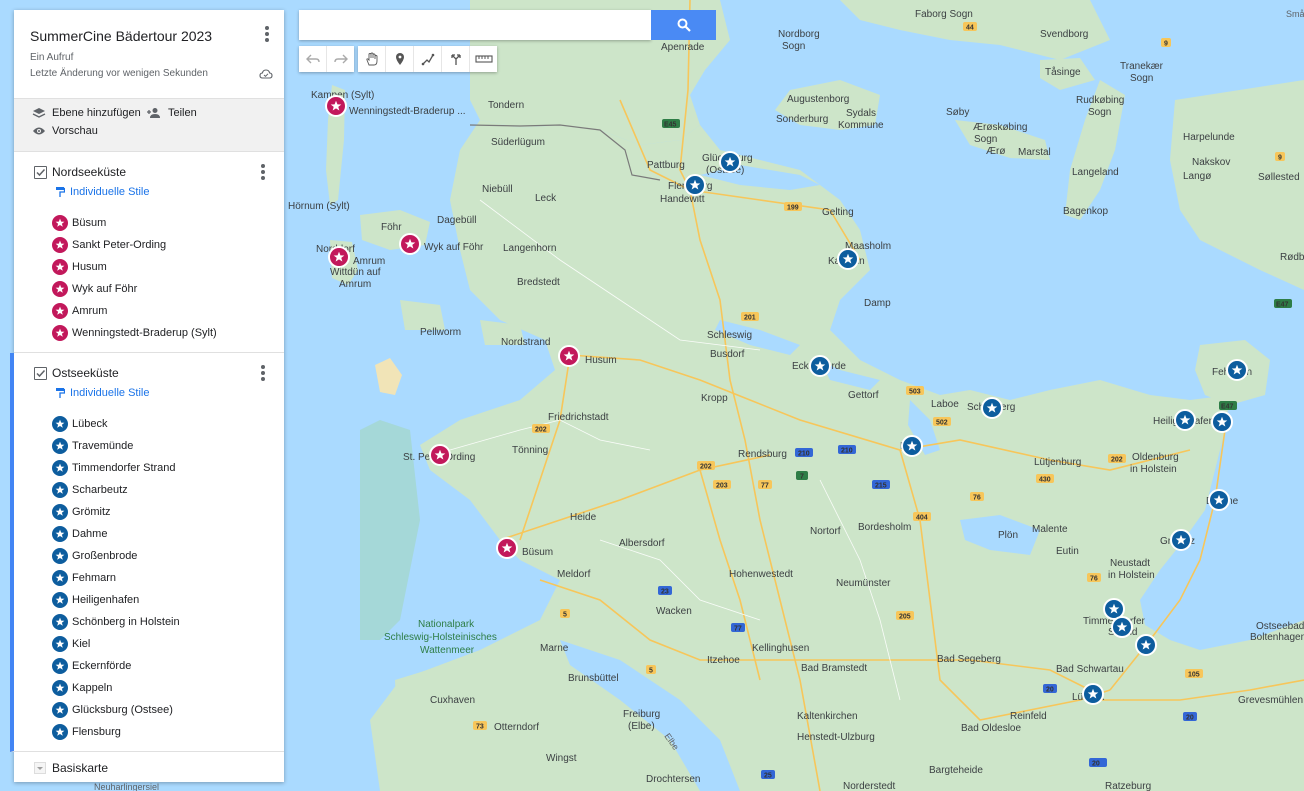 This screenshot has height=791, width=1304. Describe the element at coordinates (149, 223) in the screenshot. I see `list-item: Büsum` at that location.